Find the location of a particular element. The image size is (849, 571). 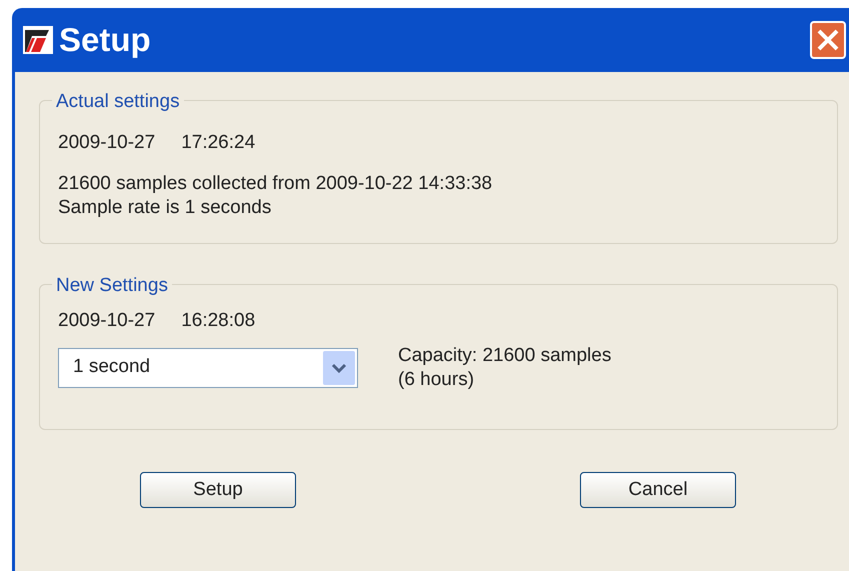

current-date: 2009-10-27 is located at coordinates (107, 143).